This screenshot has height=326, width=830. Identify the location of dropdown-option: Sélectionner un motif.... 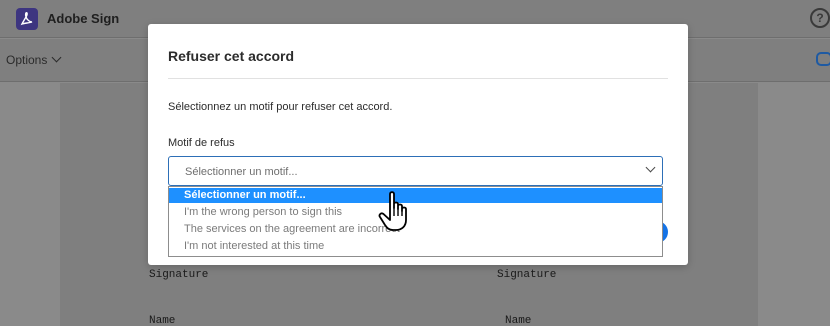
(415, 195).